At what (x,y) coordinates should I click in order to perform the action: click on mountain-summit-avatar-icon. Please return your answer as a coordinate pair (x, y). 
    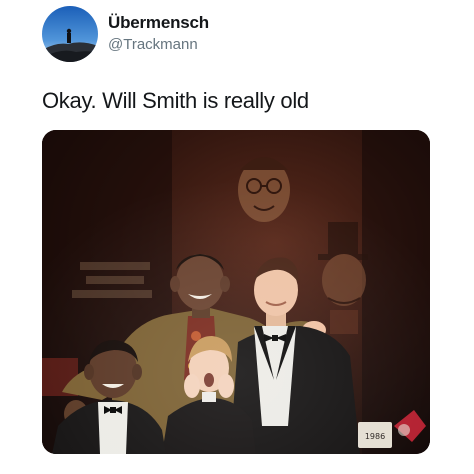
    Looking at the image, I should click on (70, 34).